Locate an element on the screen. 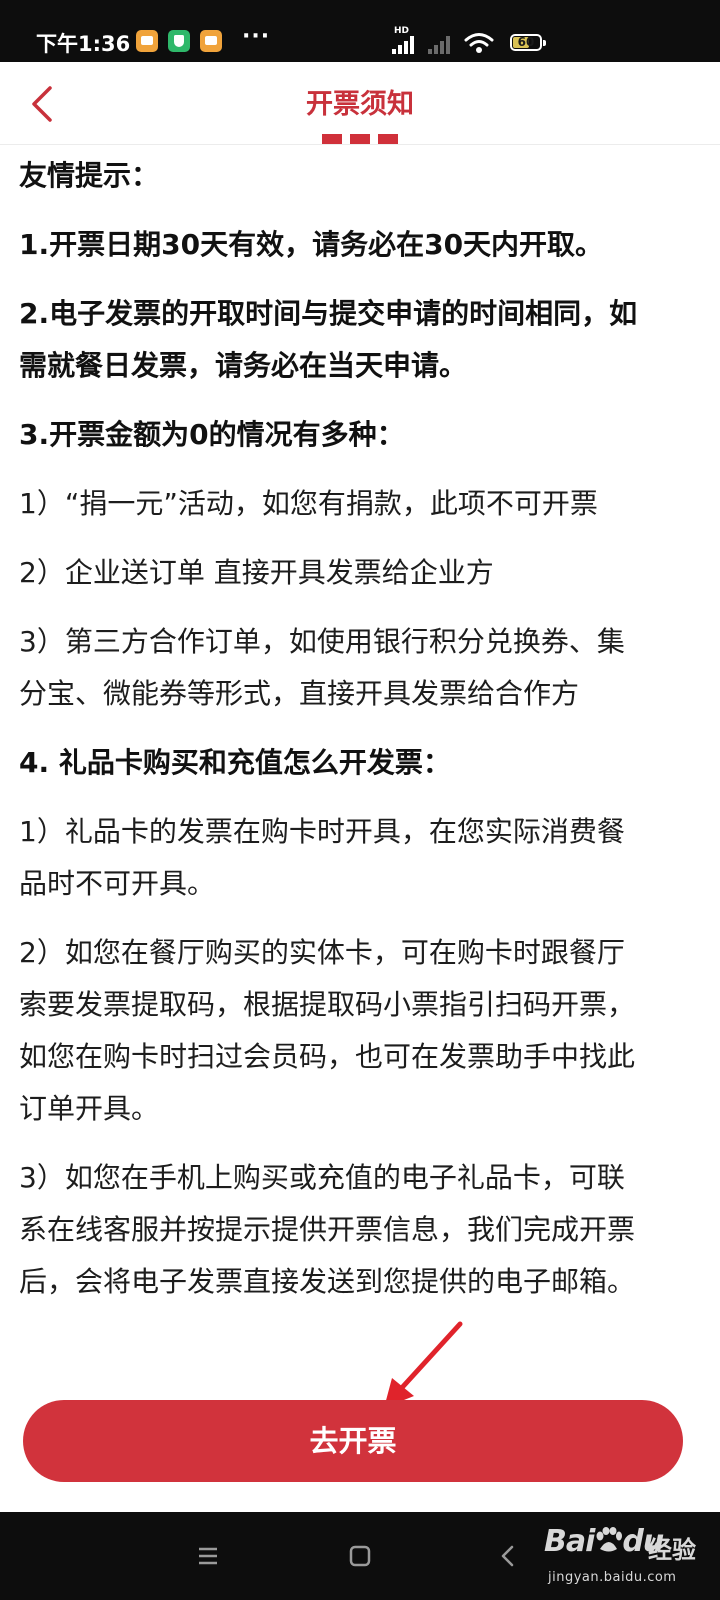 The image size is (720, 1600). notice-item-3-title: 3.开票金额为0的情况有多种： is located at coordinates (212, 434).